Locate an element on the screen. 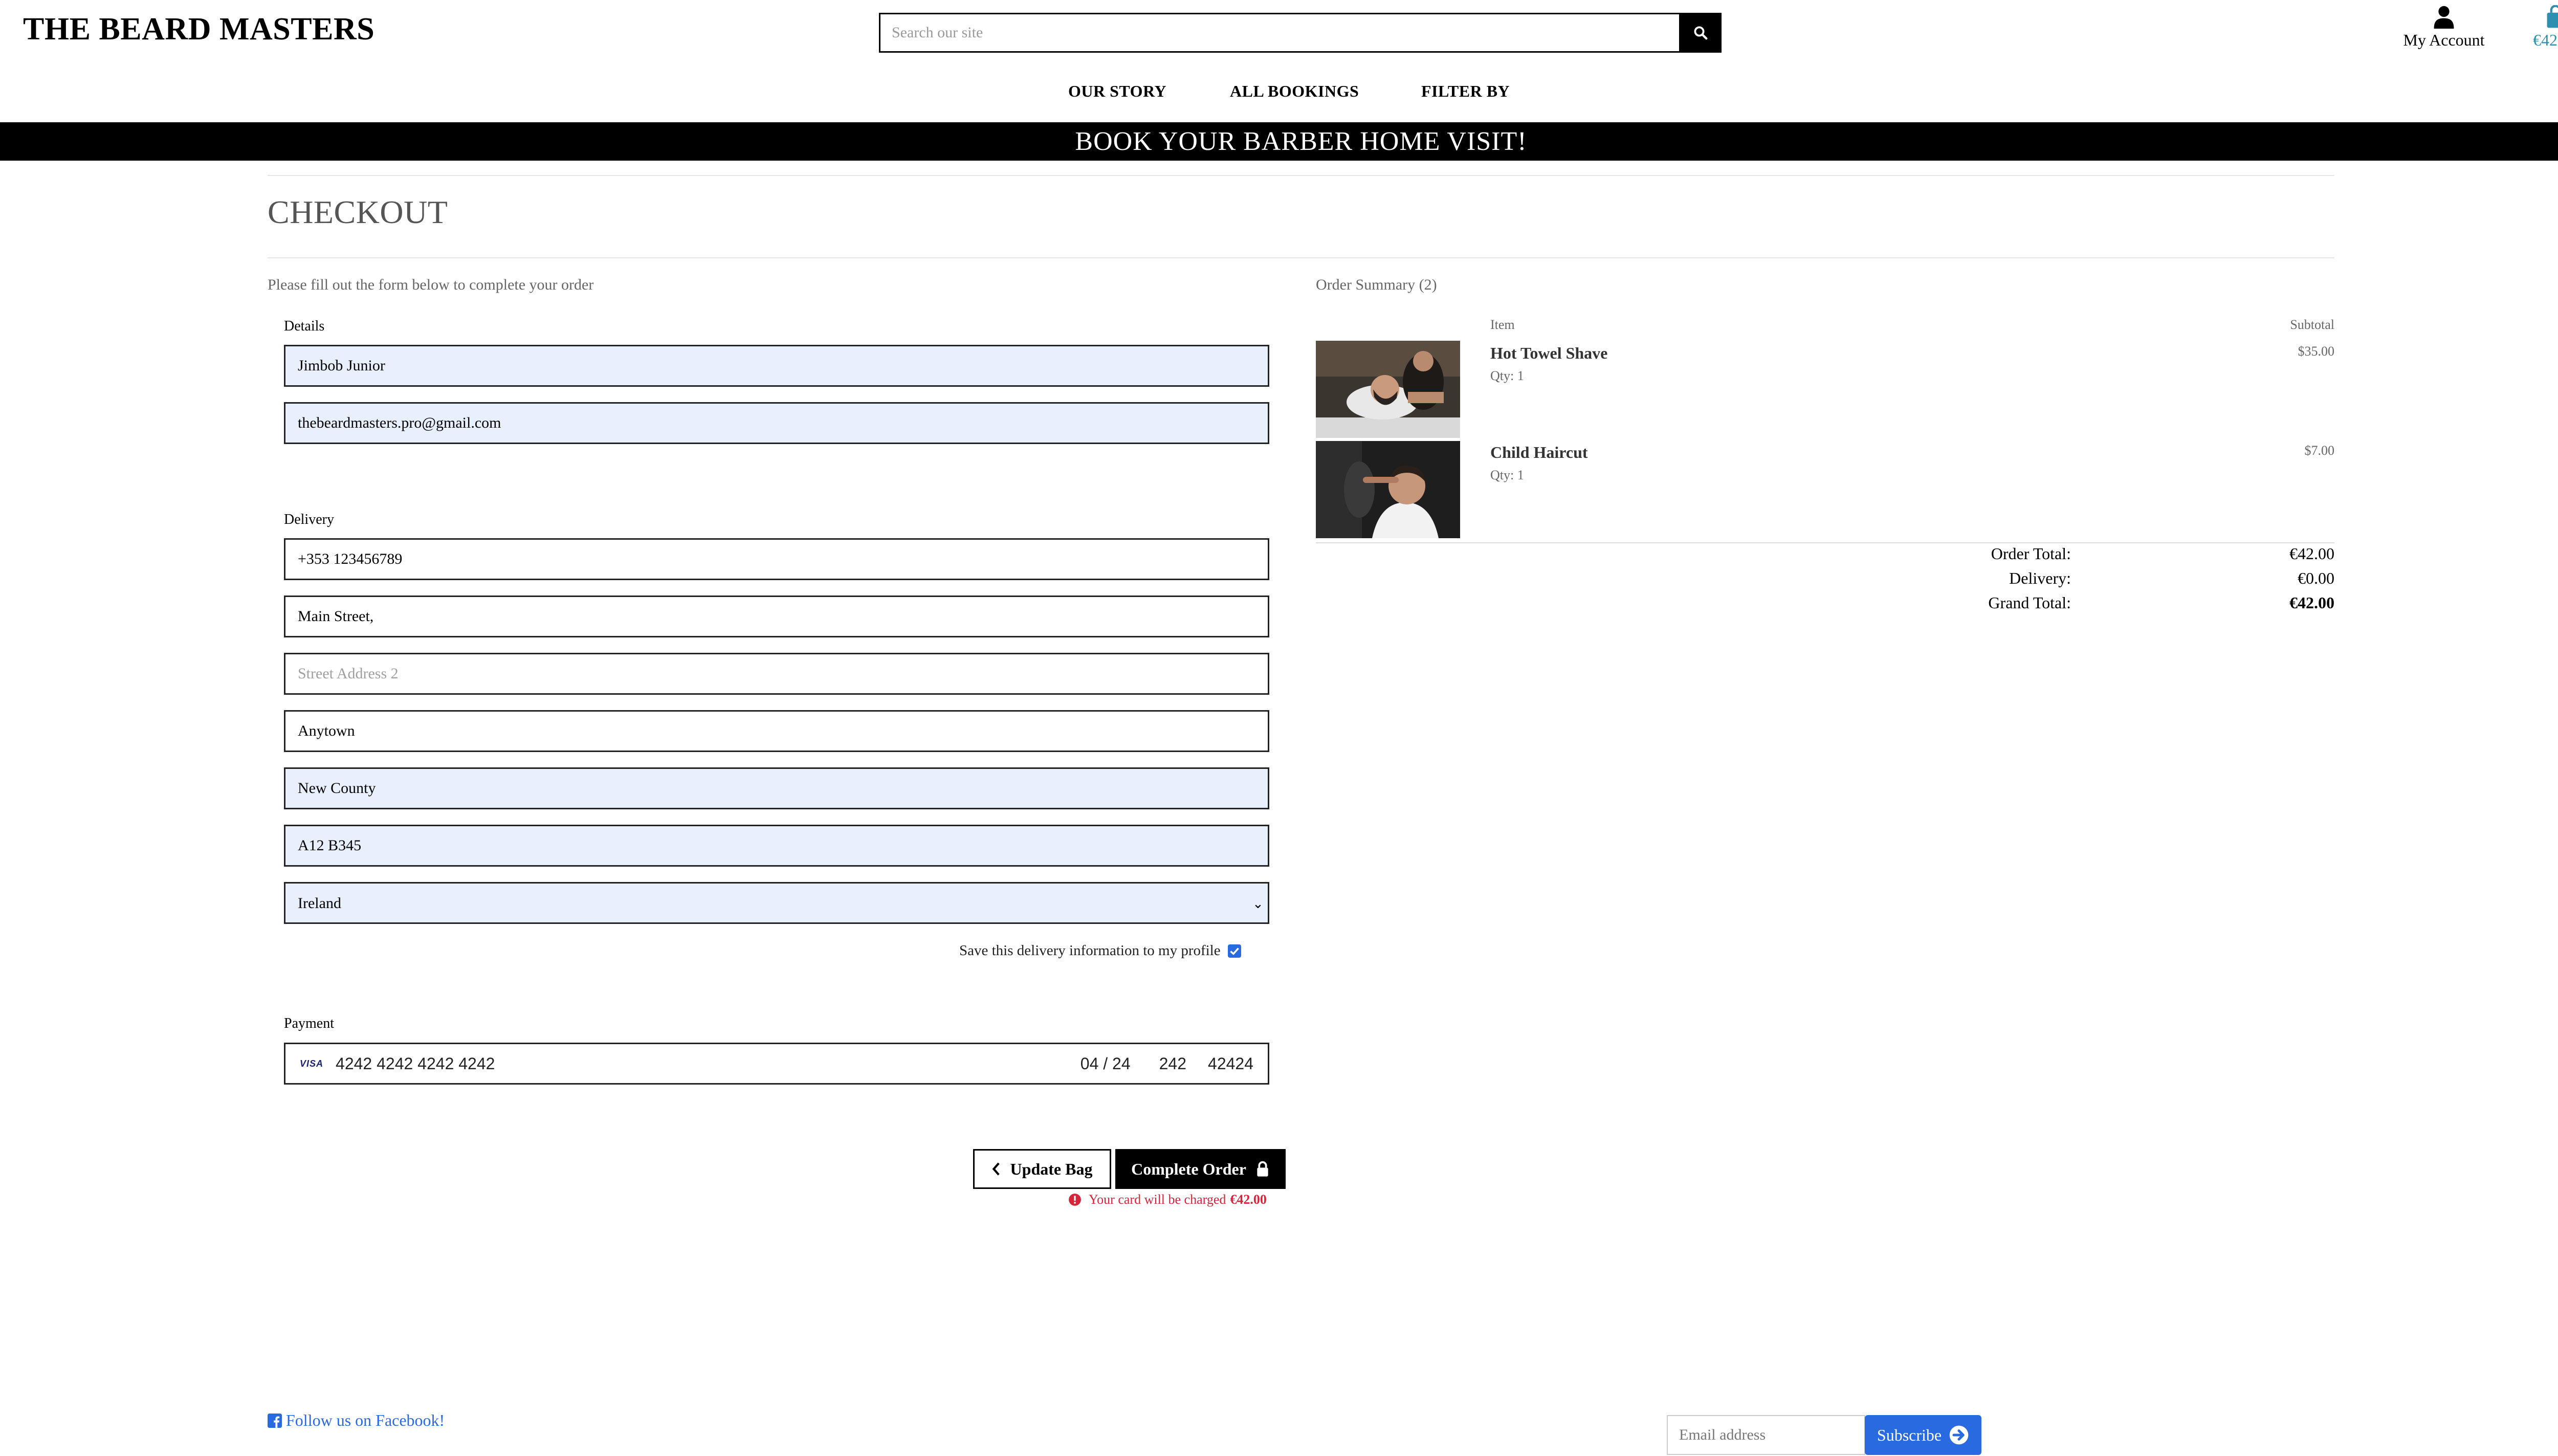 The height and width of the screenshot is (1456, 2558). delivery-cost-label: Delivery: is located at coordinates (2040, 578).